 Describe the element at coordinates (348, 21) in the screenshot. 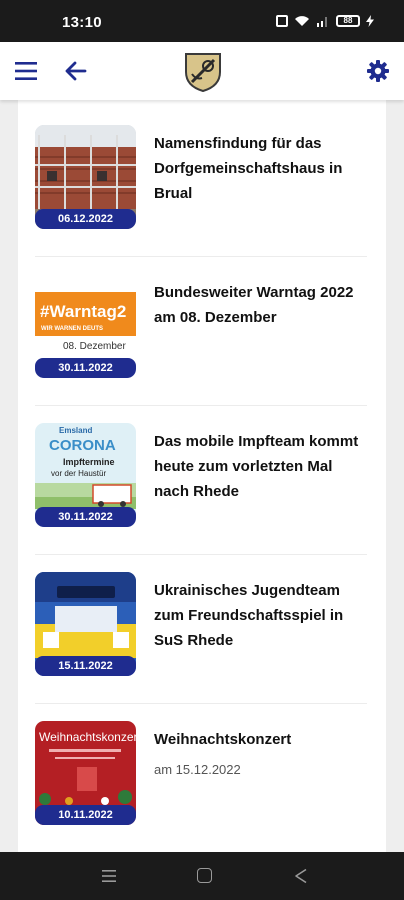

I see `battery-icon: 88` at that location.